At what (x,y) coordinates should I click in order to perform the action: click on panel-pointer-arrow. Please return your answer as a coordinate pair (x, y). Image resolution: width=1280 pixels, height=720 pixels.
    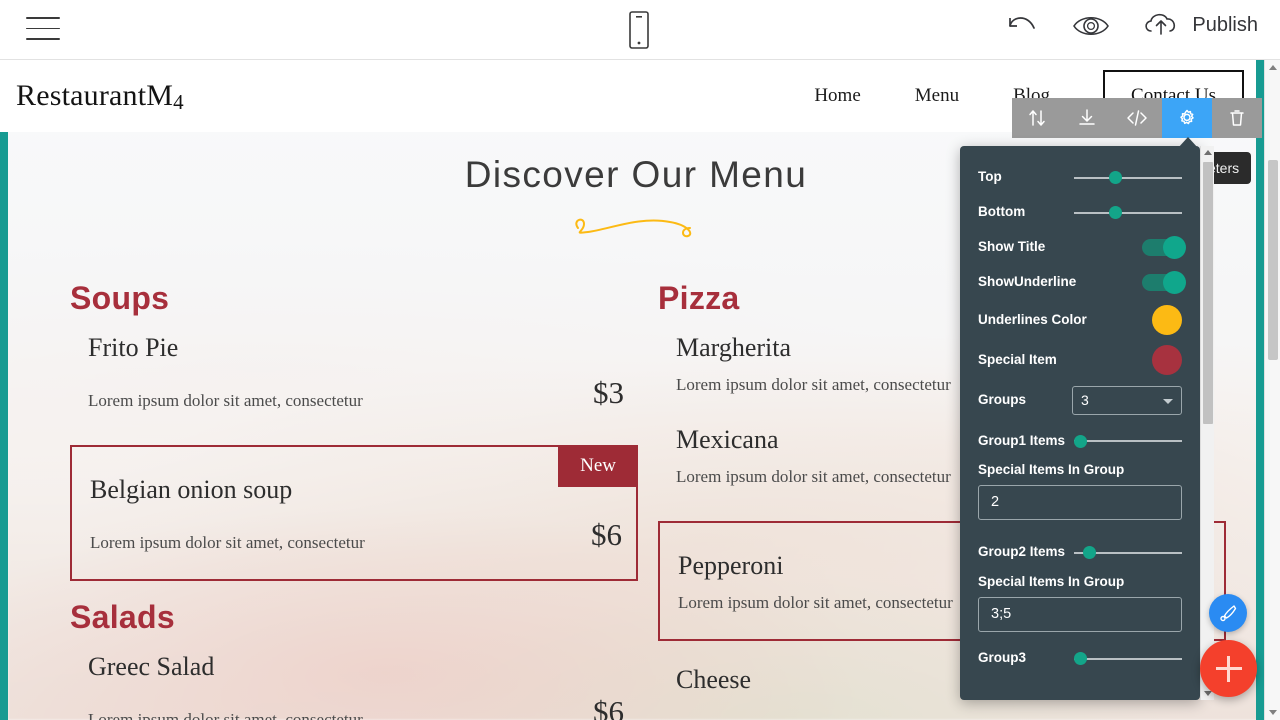
    Looking at the image, I should click on (1188, 142).